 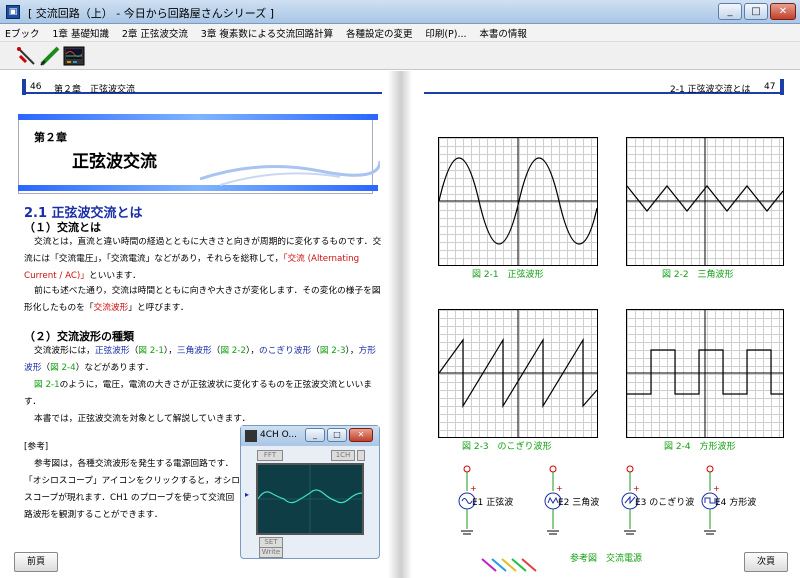 I want to click on chapter-banner-top-bar, so click(x=198, y=117).